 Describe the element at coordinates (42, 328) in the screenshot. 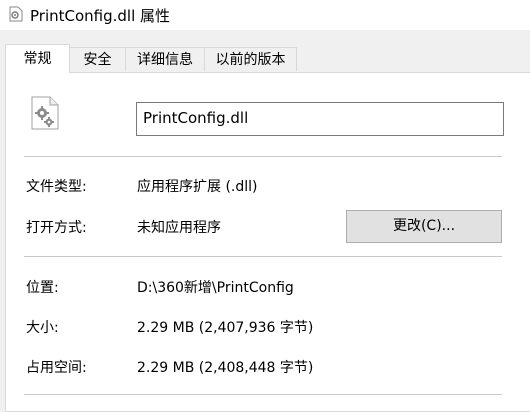

I see `size-label: 大小:` at that location.